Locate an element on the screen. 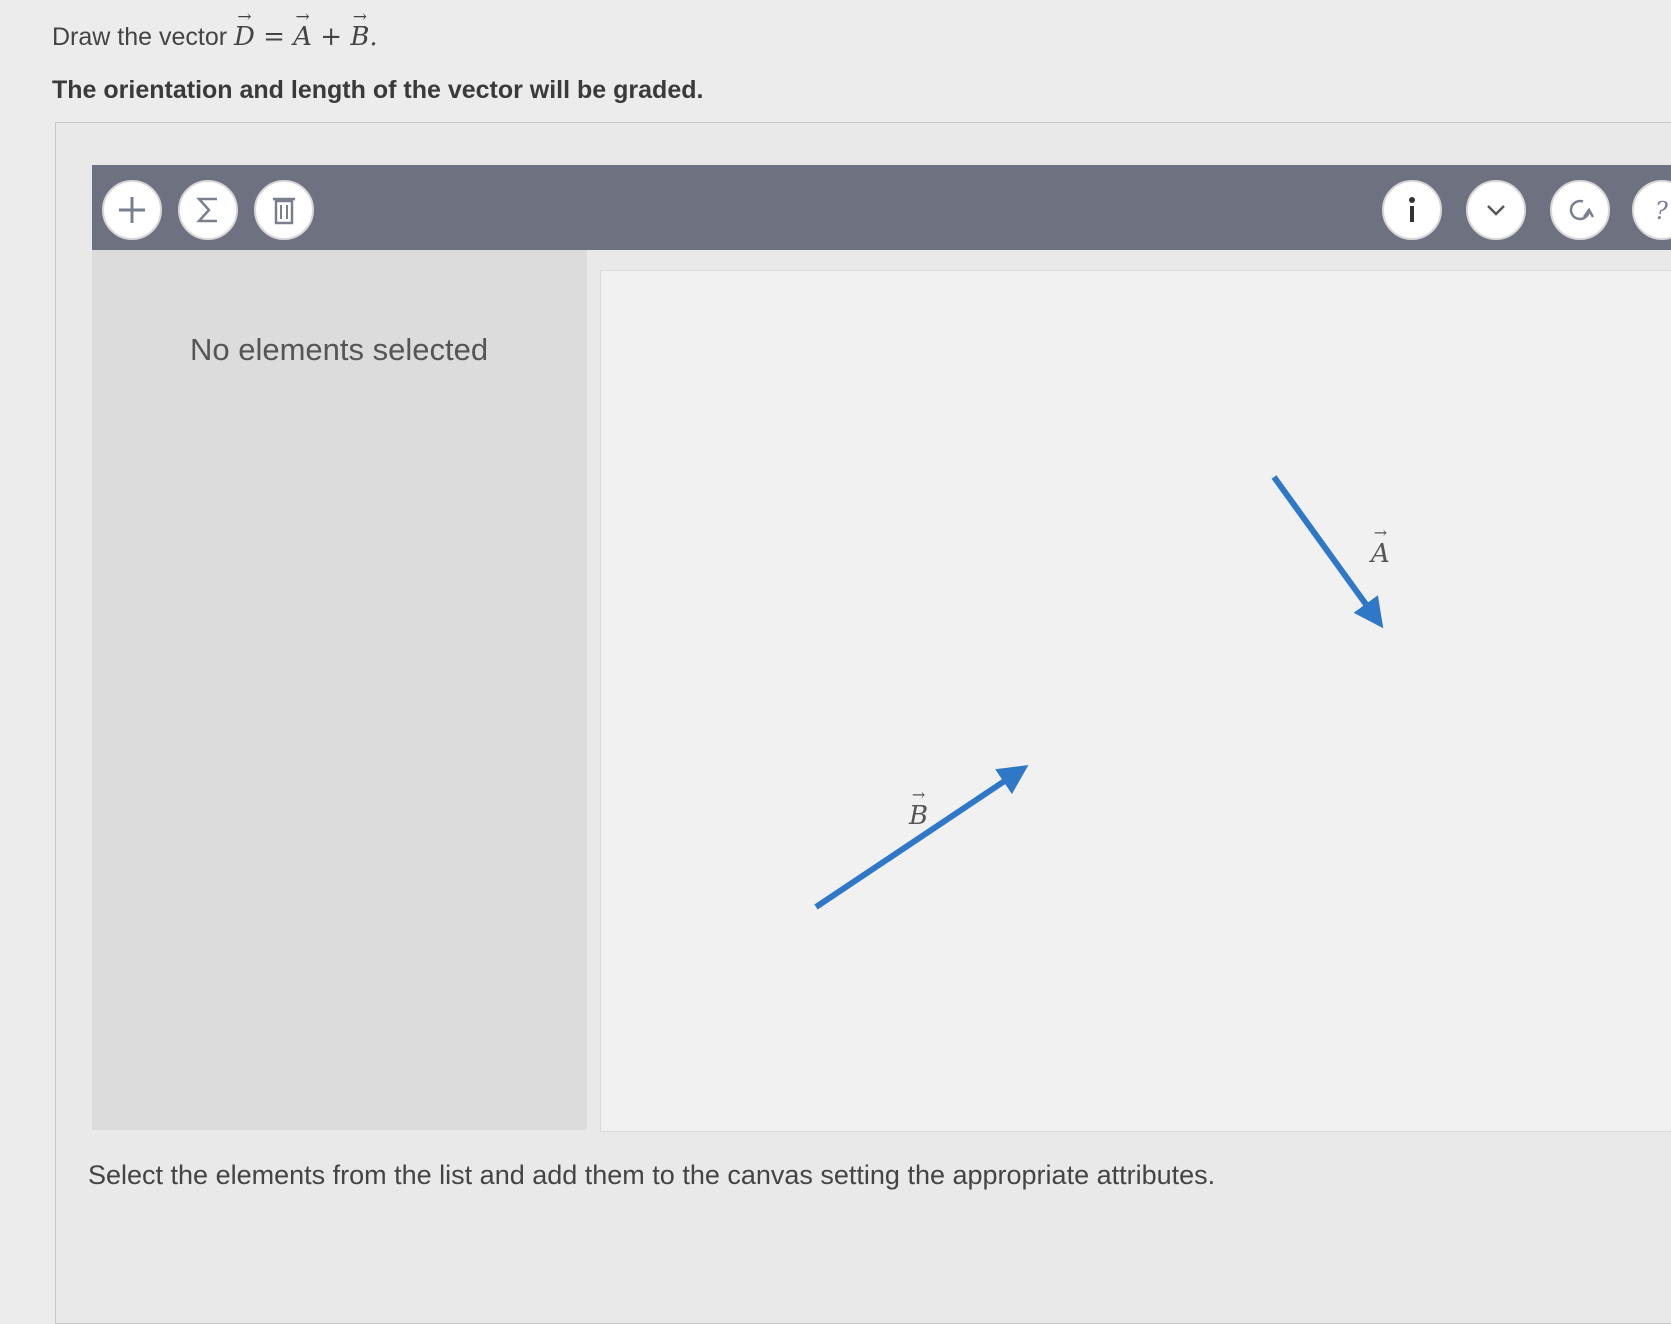 Image resolution: width=1671 pixels, height=1324 pixels. period: . is located at coordinates (373, 37).